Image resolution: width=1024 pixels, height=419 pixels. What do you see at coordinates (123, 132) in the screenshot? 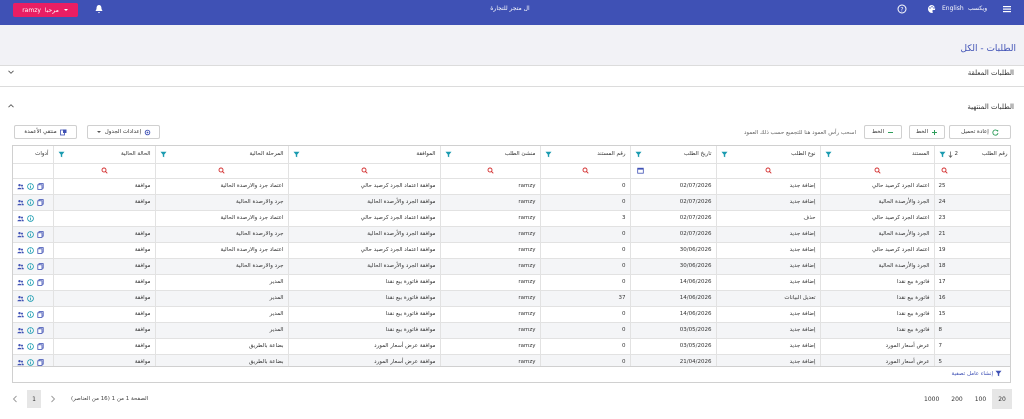
I see `table-settings-button: إعدادات الجدول` at bounding box center [123, 132].